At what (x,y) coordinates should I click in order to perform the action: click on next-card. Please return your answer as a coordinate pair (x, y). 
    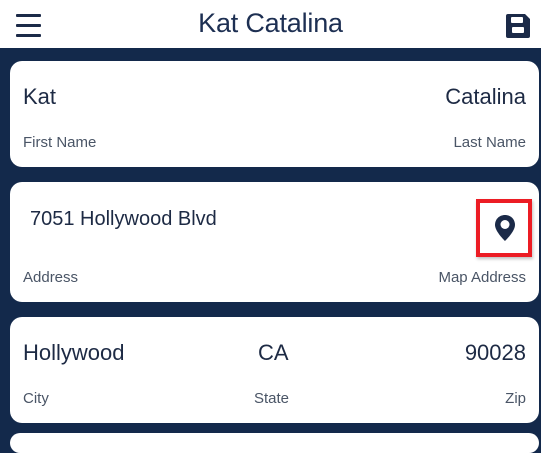
    Looking at the image, I should click on (274, 443).